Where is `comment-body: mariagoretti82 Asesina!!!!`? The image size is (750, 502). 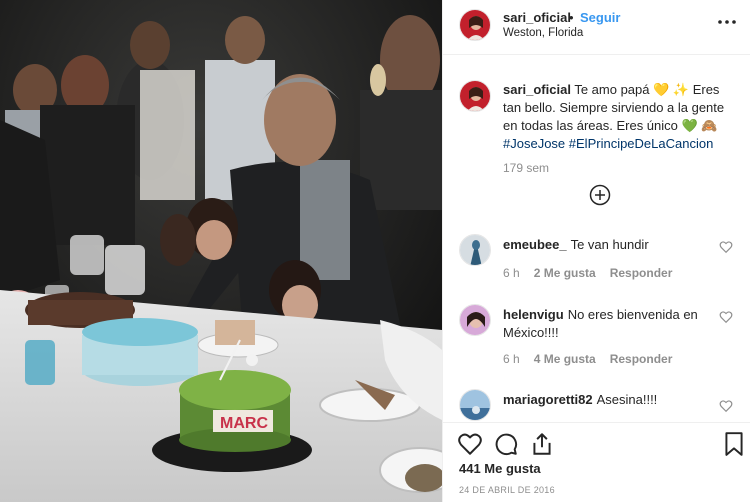
comment-body: mariagoretti82 Asesina!!!! is located at coordinates (608, 400).